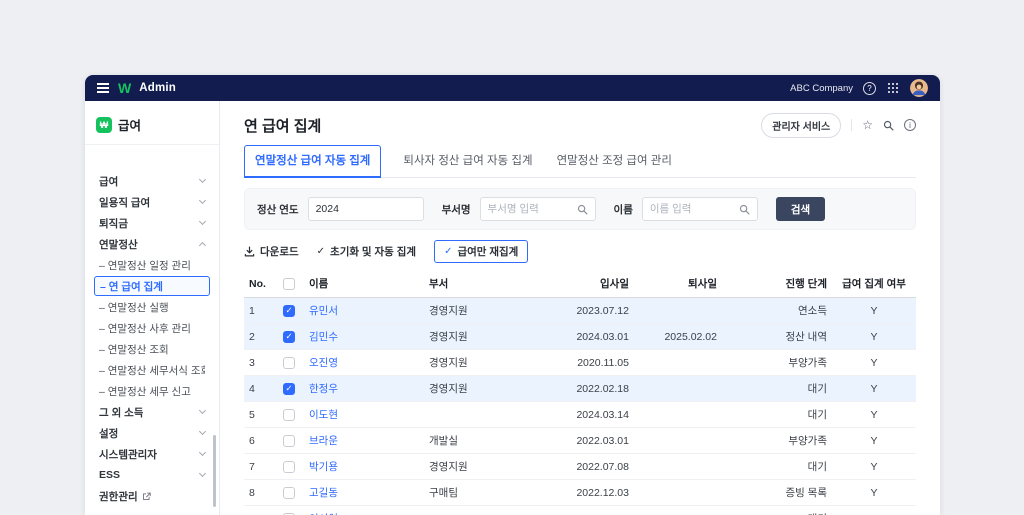 This screenshot has width=1024, height=515. I want to click on topbar-right: ABC Company ?, so click(859, 88).